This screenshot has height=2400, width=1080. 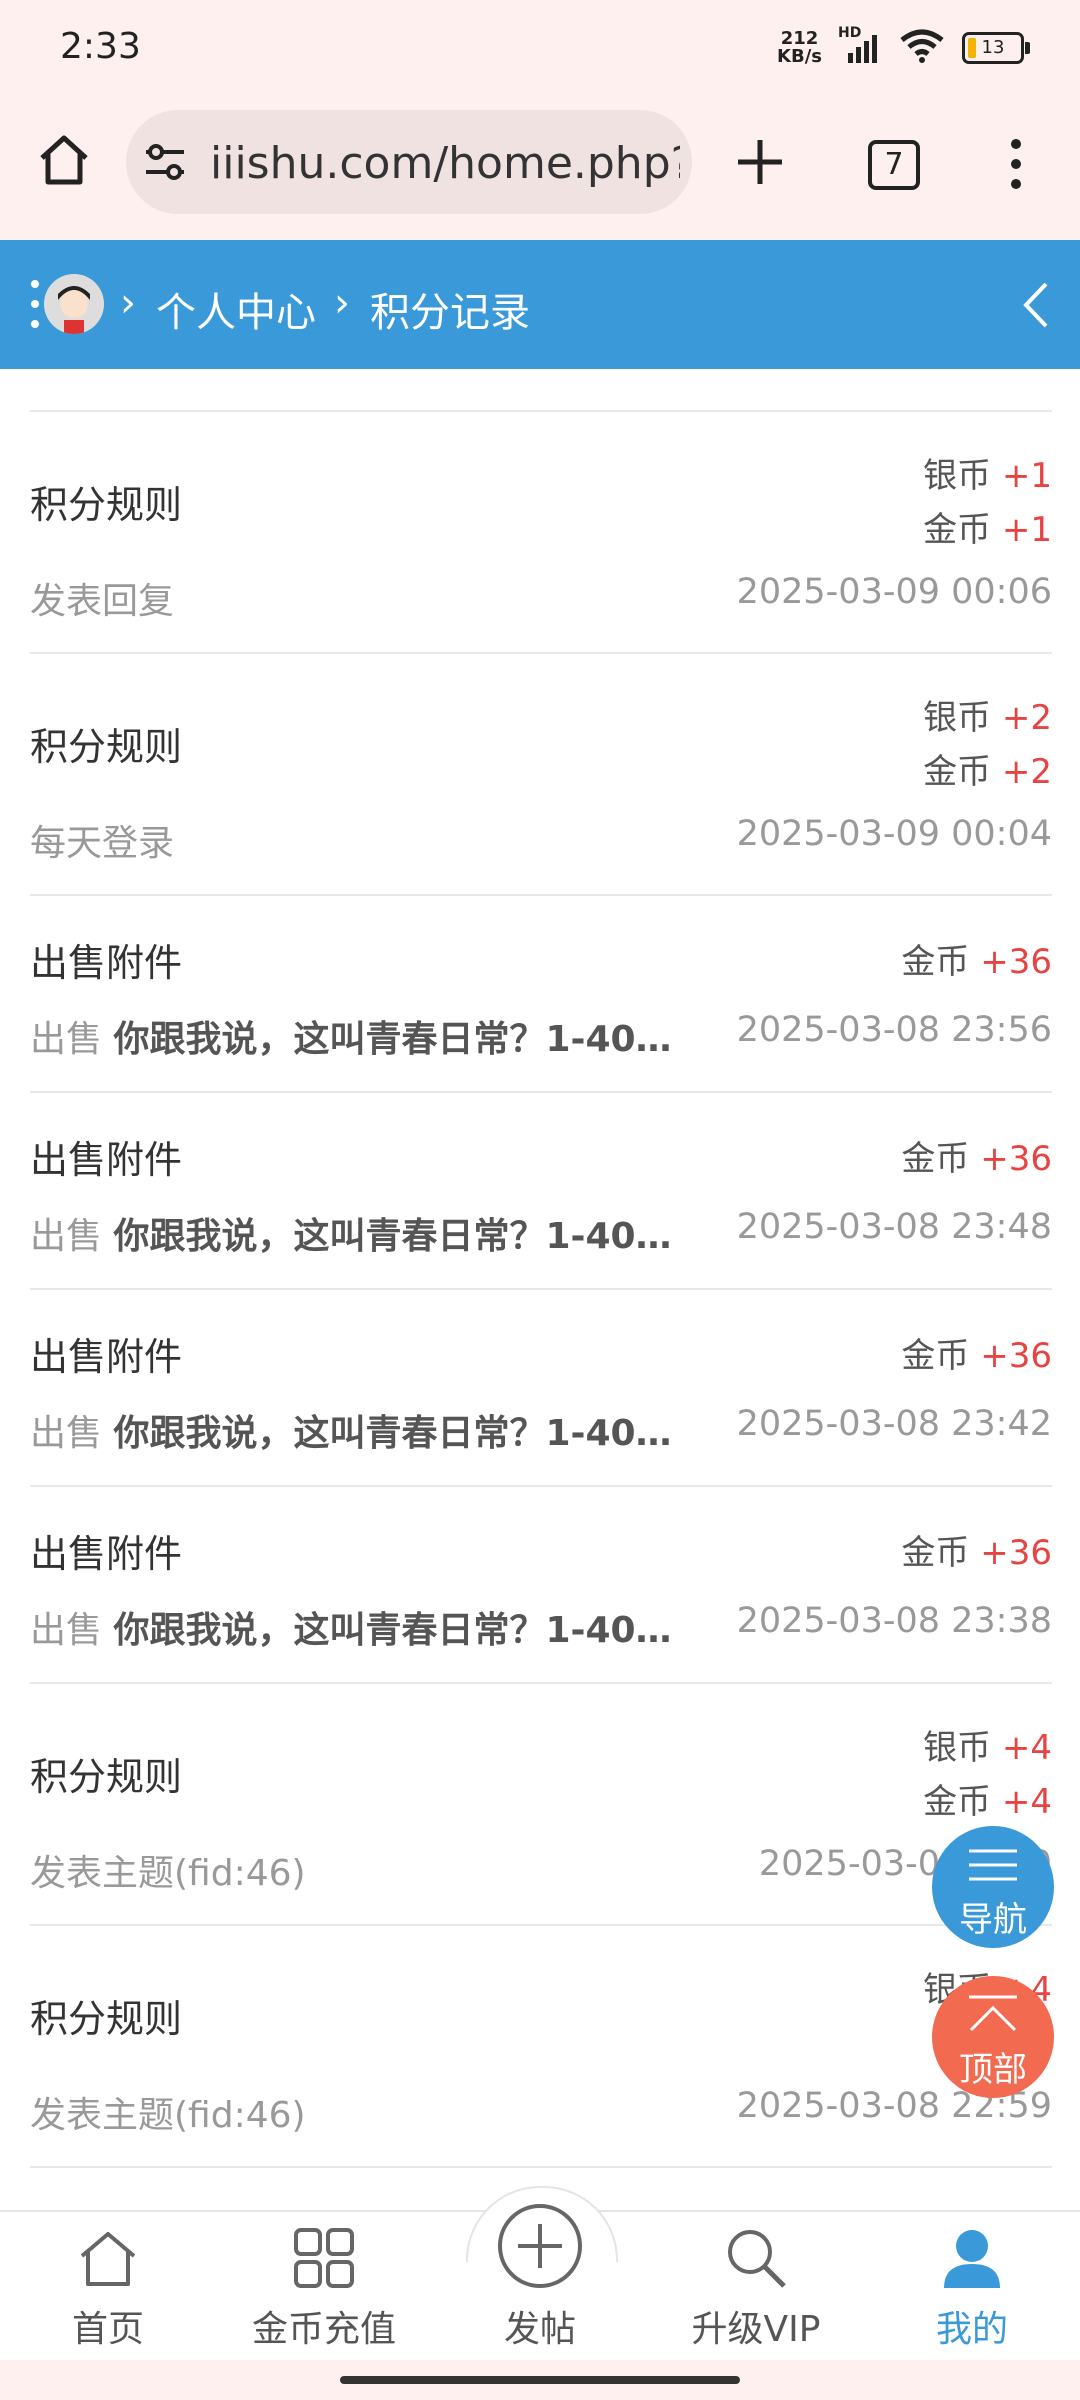 What do you see at coordinates (993, 2070) in the screenshot?
I see `back-to-top-label: 顶部` at bounding box center [993, 2070].